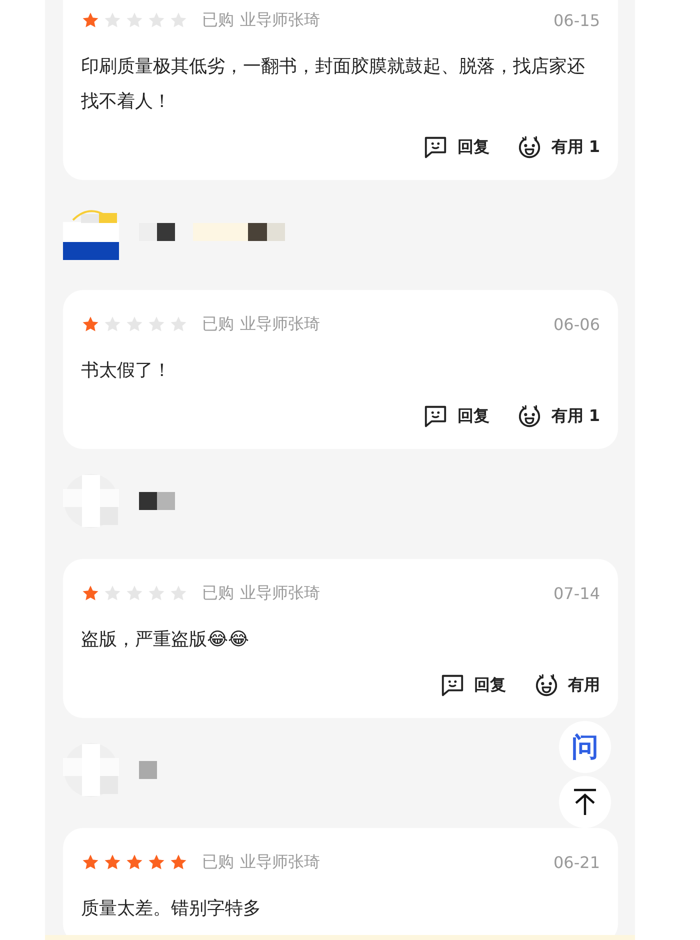 The image size is (700, 940). Describe the element at coordinates (333, 84) in the screenshot. I see `review-text: 印刷质量极其低劣，一翻书，封面胶膜就鼓起、脱落，找店家还找不着人！` at that location.